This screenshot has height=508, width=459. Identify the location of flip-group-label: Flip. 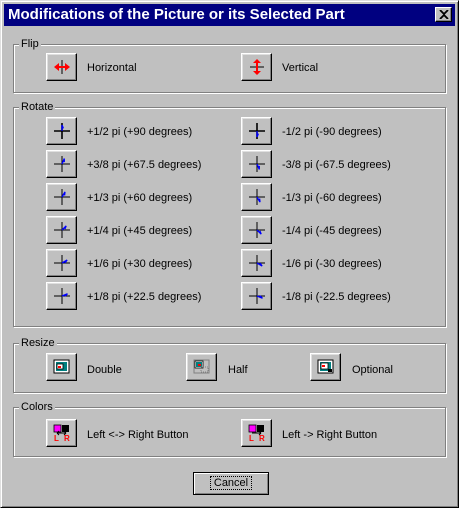
(30, 44).